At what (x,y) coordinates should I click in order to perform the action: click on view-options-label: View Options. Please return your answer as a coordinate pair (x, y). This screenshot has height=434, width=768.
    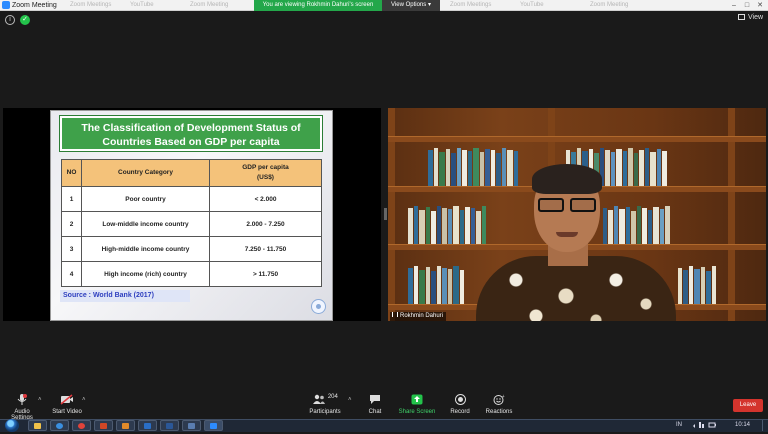
    Looking at the image, I should click on (409, 5).